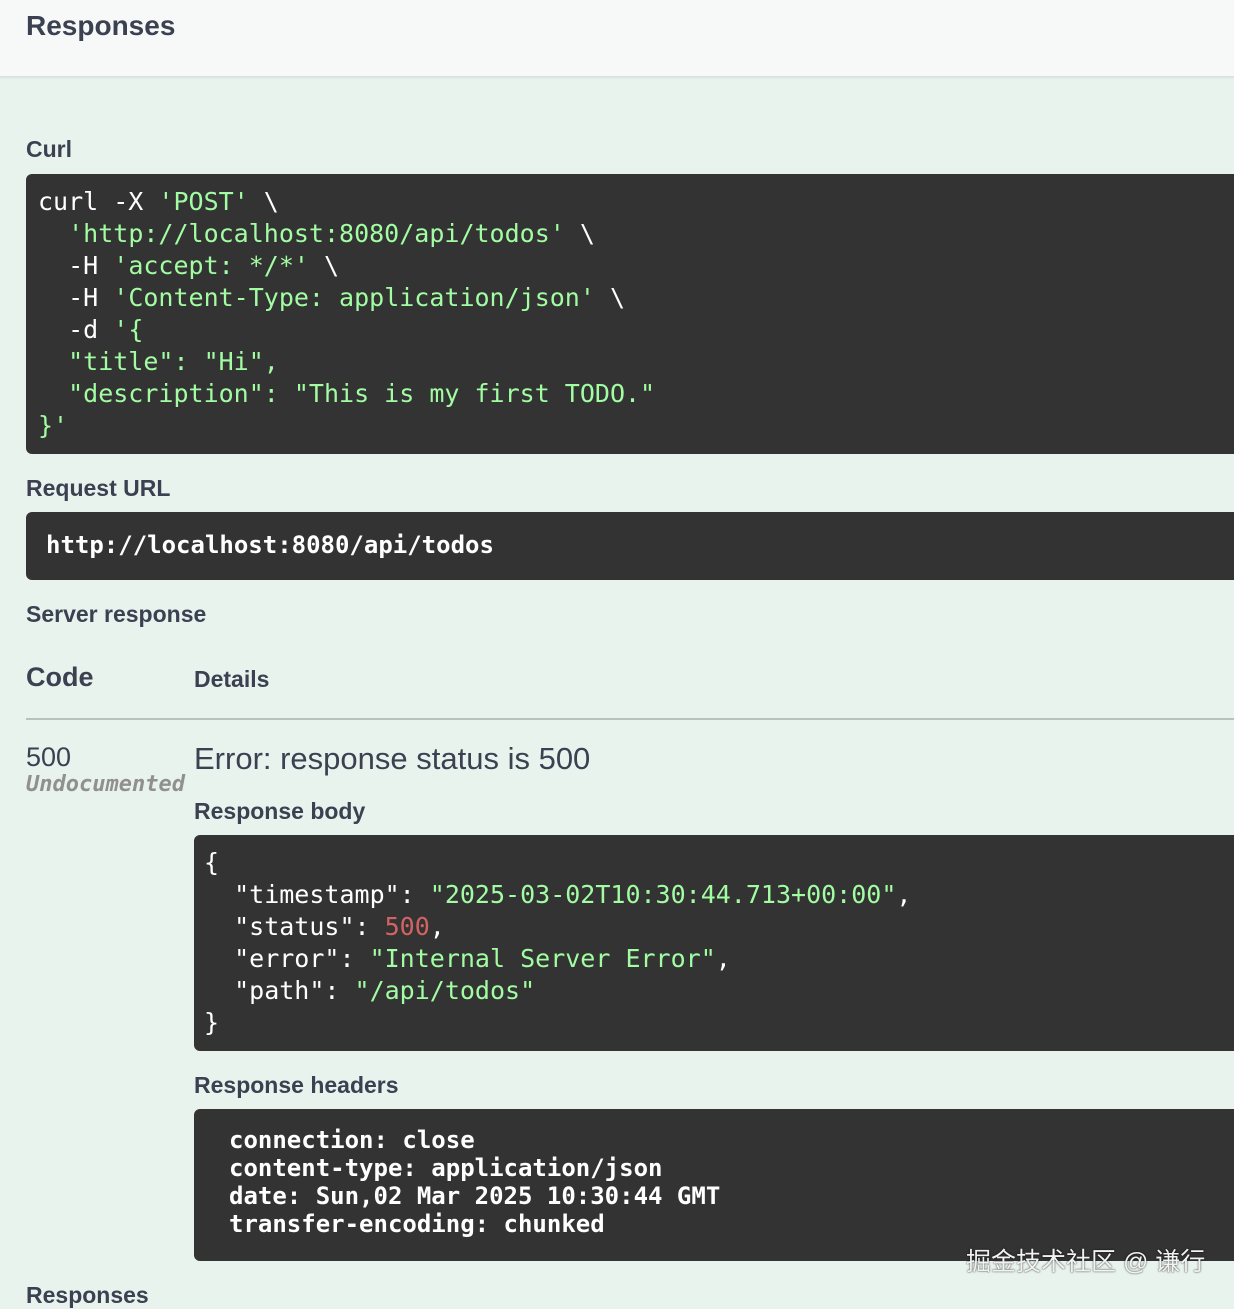 The width and height of the screenshot is (1234, 1309). What do you see at coordinates (417, 1224) in the screenshot?
I see `response-header-line: transfer-encoding: chunked` at bounding box center [417, 1224].